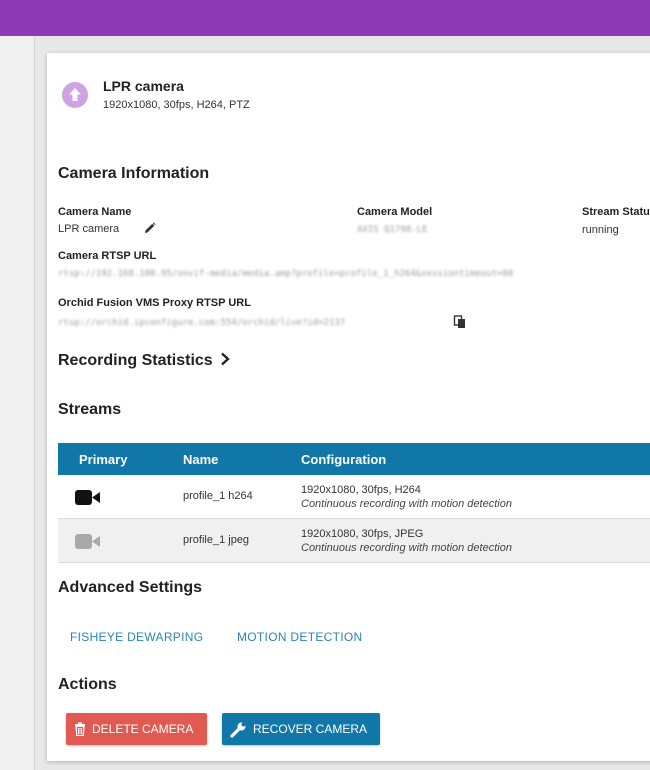 The width and height of the screenshot is (650, 770). I want to click on recording-statistics-heading: Recording Statistics, so click(135, 360).